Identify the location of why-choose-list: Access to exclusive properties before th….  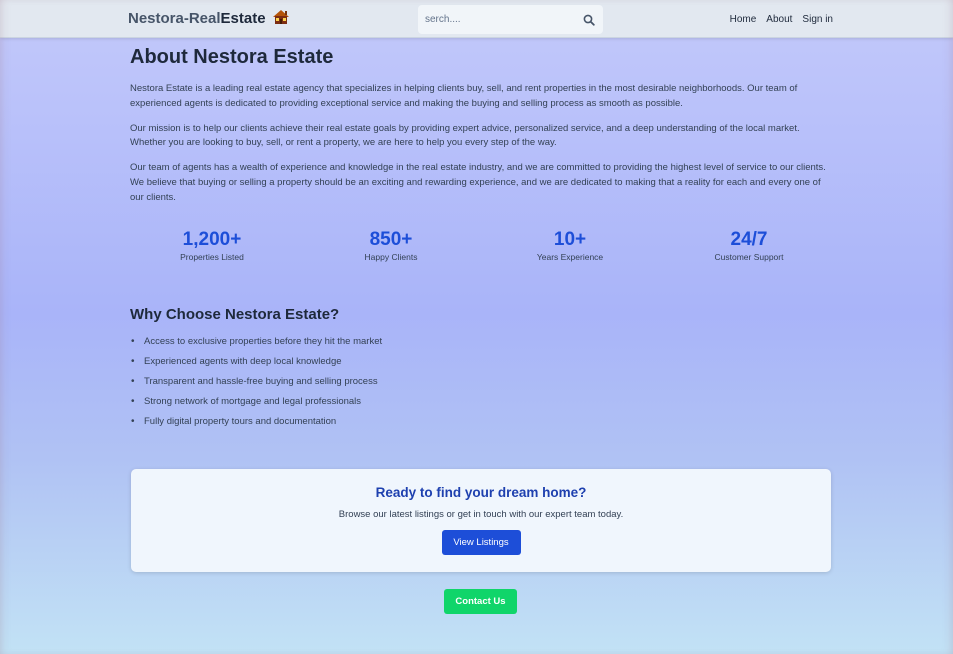
(256, 385).